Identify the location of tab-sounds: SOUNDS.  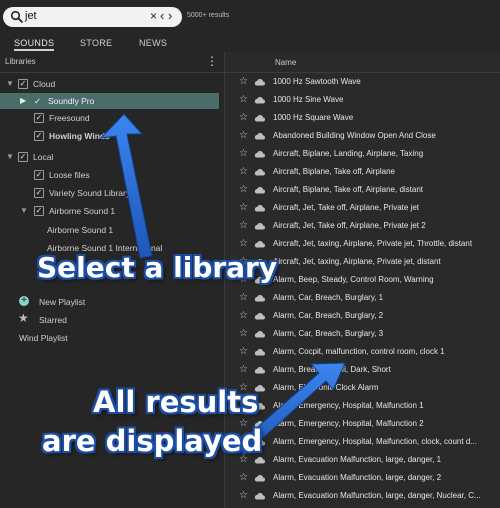
(34, 44).